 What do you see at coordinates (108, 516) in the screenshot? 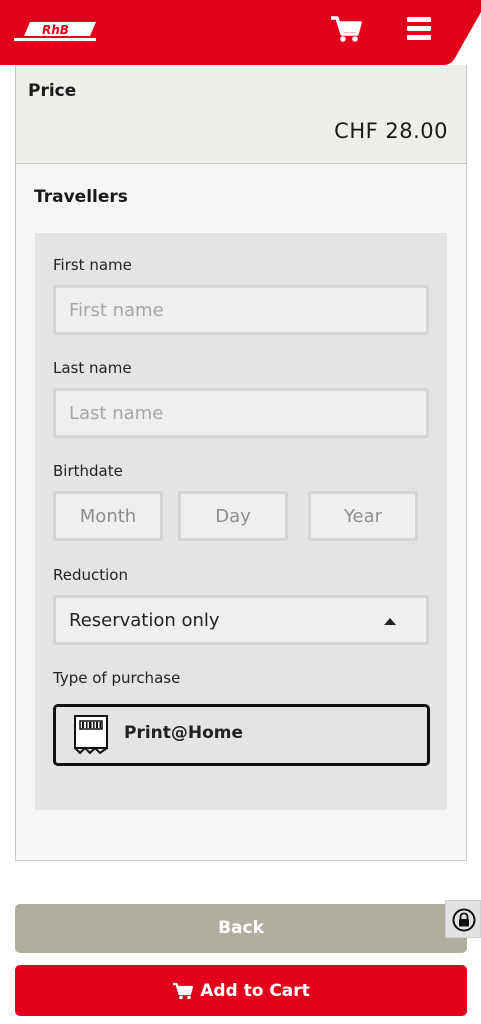
I see `birthdate-month-input` at bounding box center [108, 516].